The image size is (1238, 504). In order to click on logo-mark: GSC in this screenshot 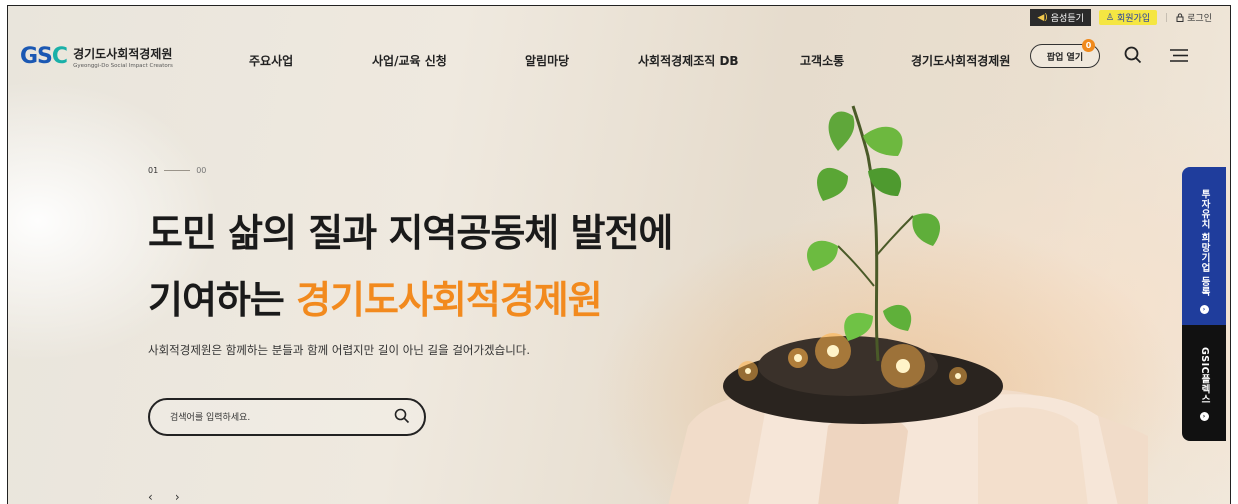, I will do `click(44, 56)`.